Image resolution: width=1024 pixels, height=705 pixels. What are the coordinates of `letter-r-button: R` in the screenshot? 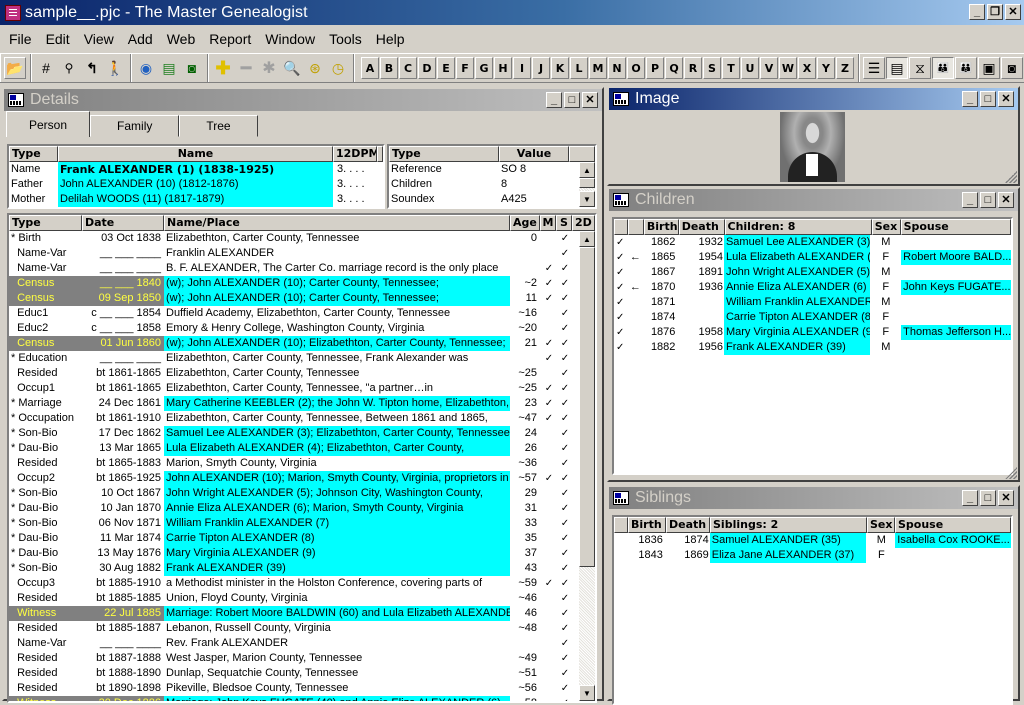 It's located at (693, 68).